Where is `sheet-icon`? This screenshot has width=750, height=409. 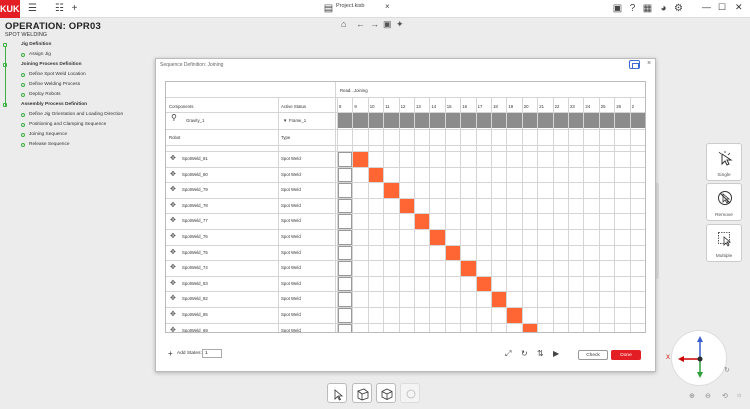 sheet-icon is located at coordinates (363, 394).